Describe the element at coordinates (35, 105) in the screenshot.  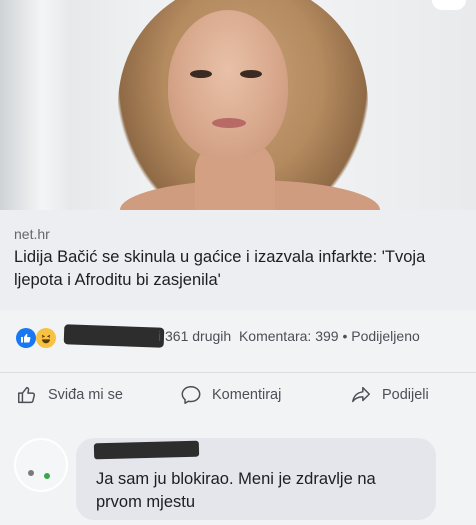
I see `curtain` at that location.